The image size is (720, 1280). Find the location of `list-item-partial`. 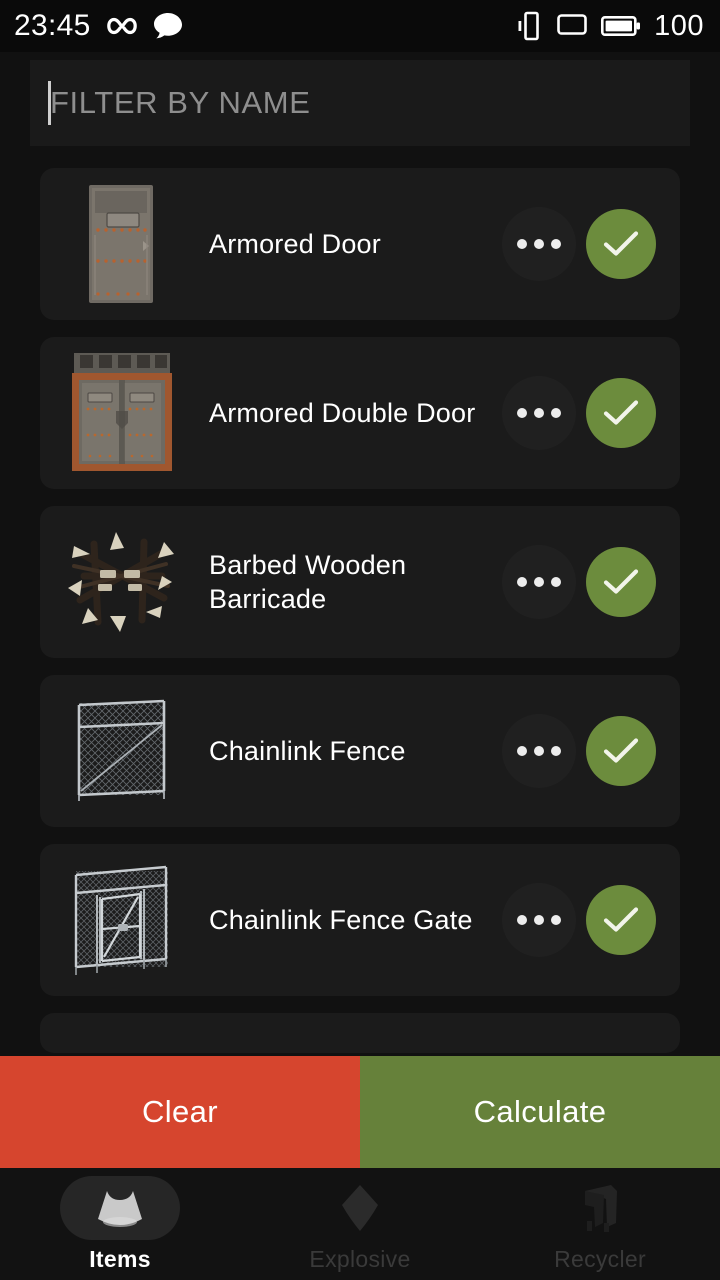

list-item-partial is located at coordinates (360, 1033).